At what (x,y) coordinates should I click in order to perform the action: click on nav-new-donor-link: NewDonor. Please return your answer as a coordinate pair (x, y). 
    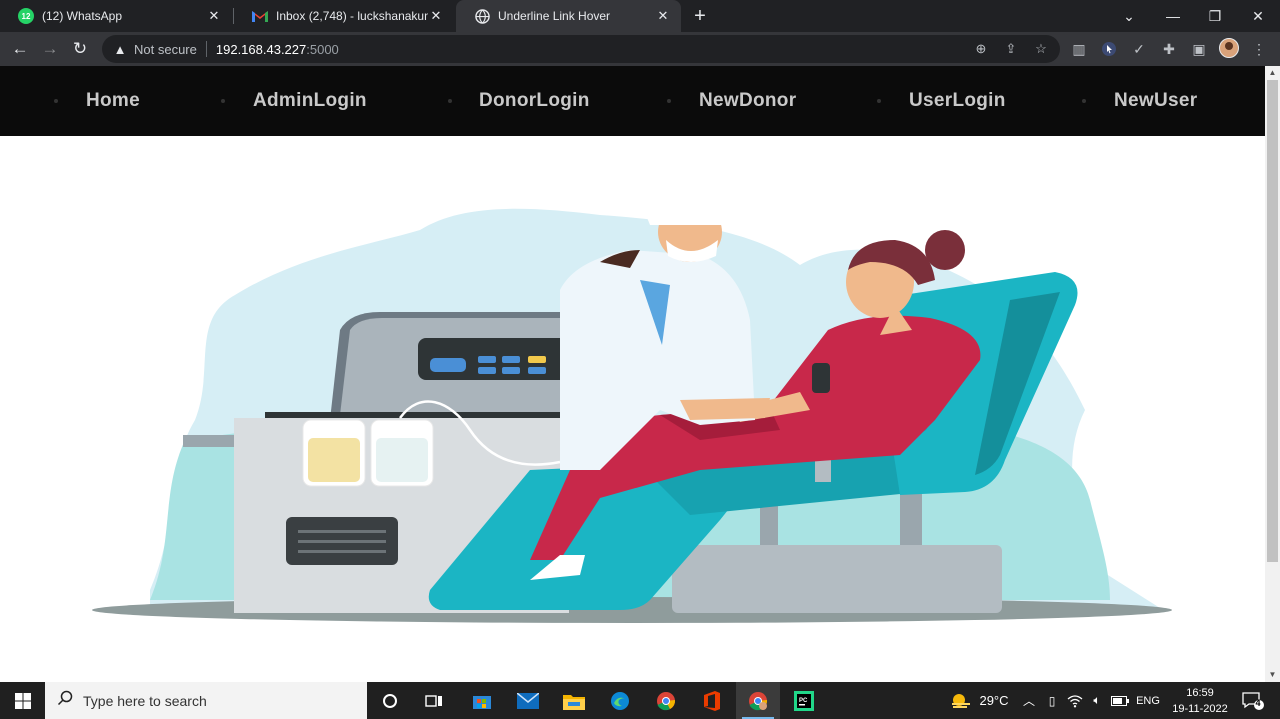
    Looking at the image, I should click on (747, 101).